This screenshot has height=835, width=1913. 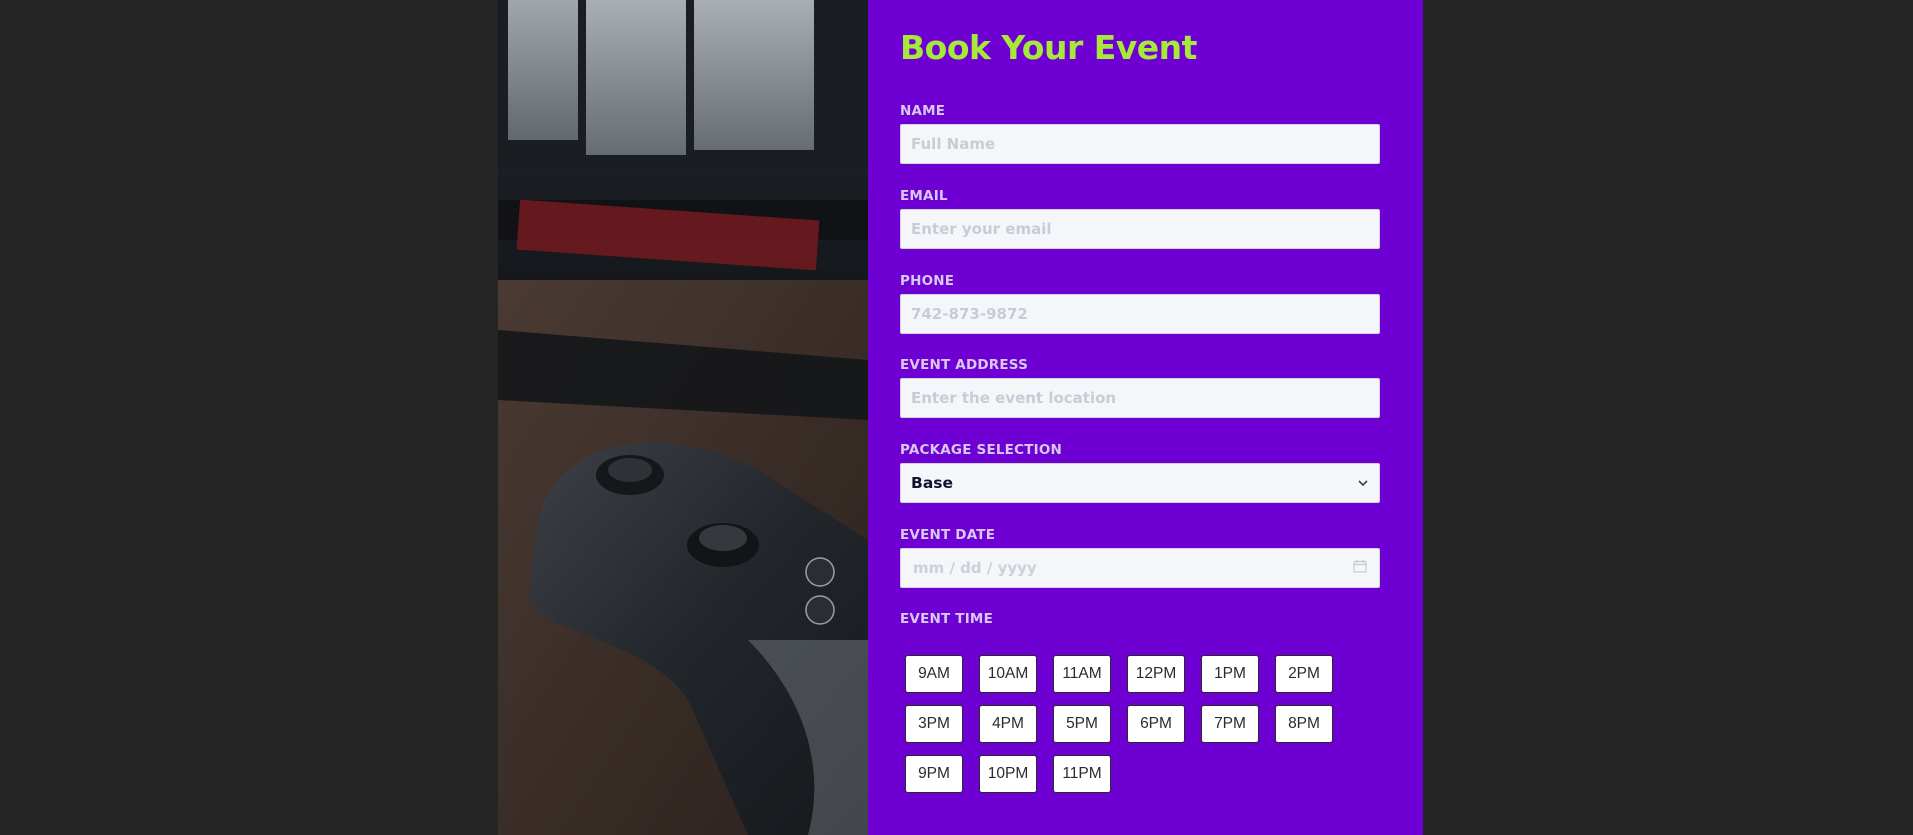 What do you see at coordinates (1140, 398) in the screenshot?
I see `address-input` at bounding box center [1140, 398].